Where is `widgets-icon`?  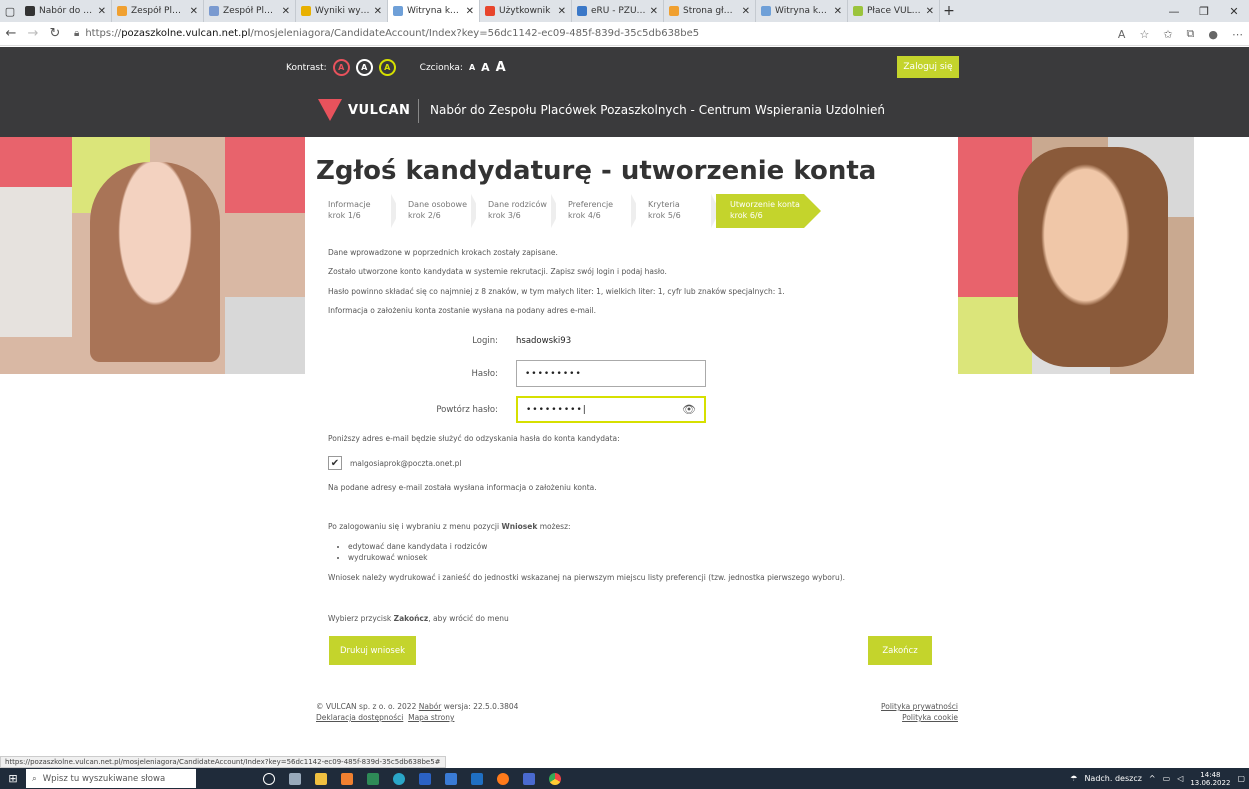
widgets-icon is located at coordinates (295, 778).